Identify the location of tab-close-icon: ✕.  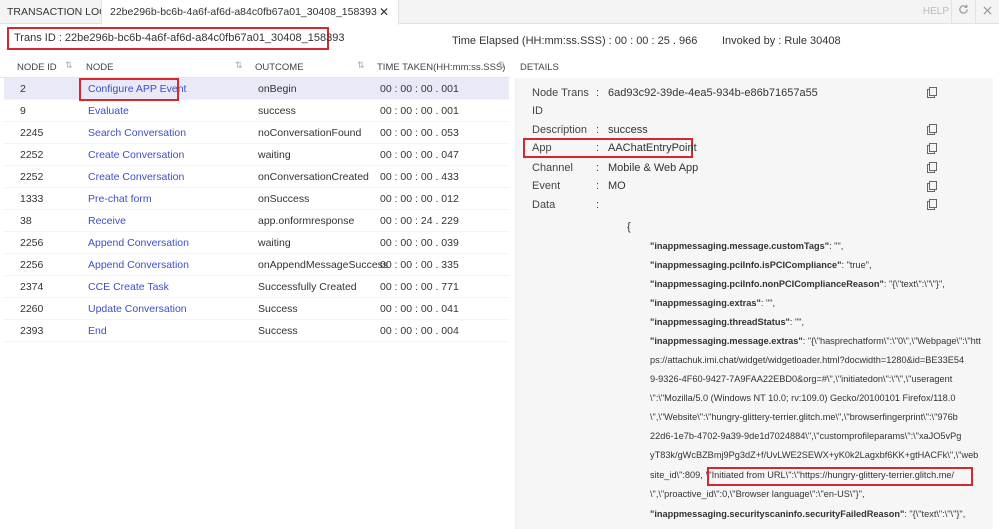
(384, 12).